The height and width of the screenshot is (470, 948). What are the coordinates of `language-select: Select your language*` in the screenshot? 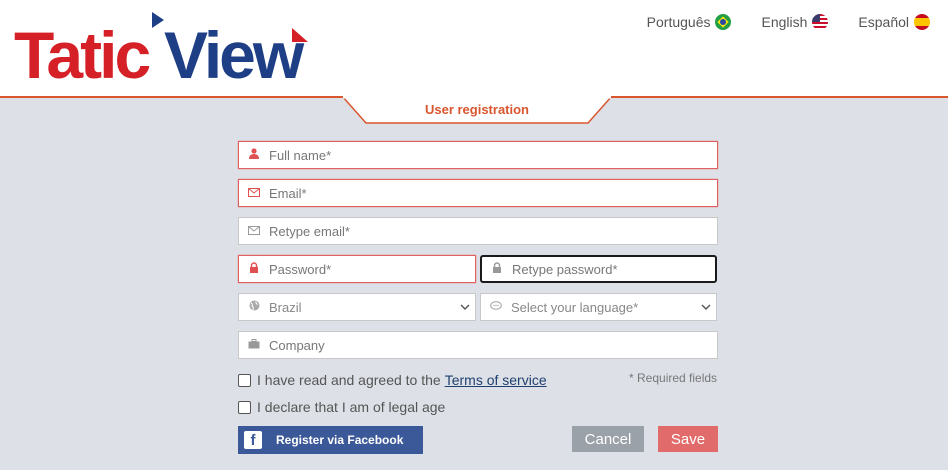 It's located at (598, 307).